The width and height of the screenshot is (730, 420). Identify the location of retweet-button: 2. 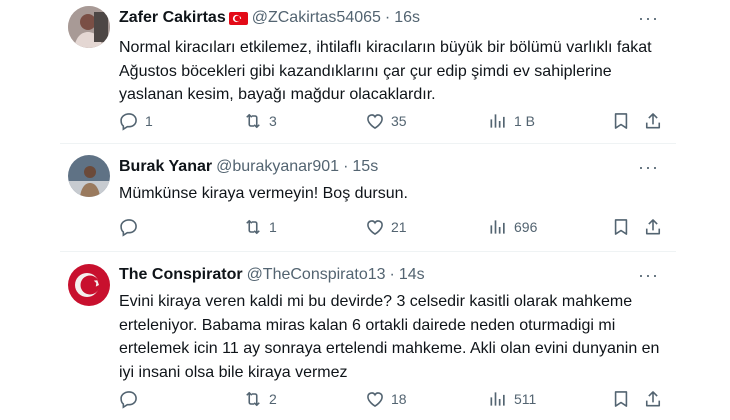
(260, 399).